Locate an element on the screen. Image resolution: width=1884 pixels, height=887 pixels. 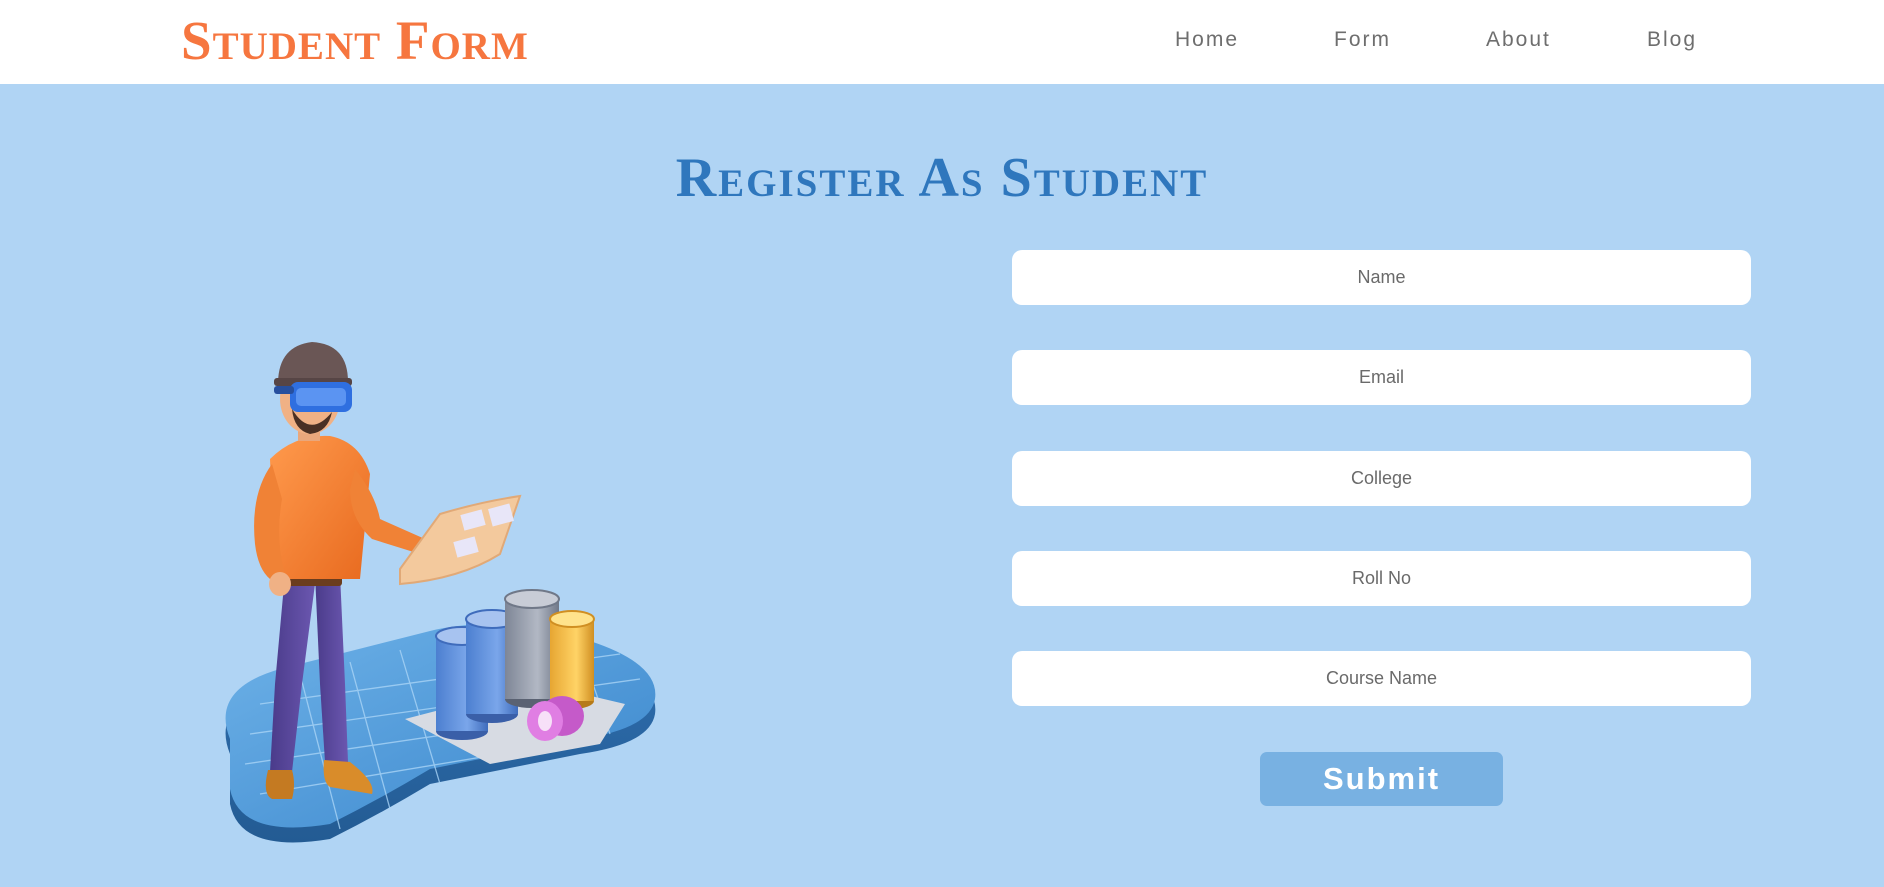
roll-no-field is located at coordinates (1381, 578).